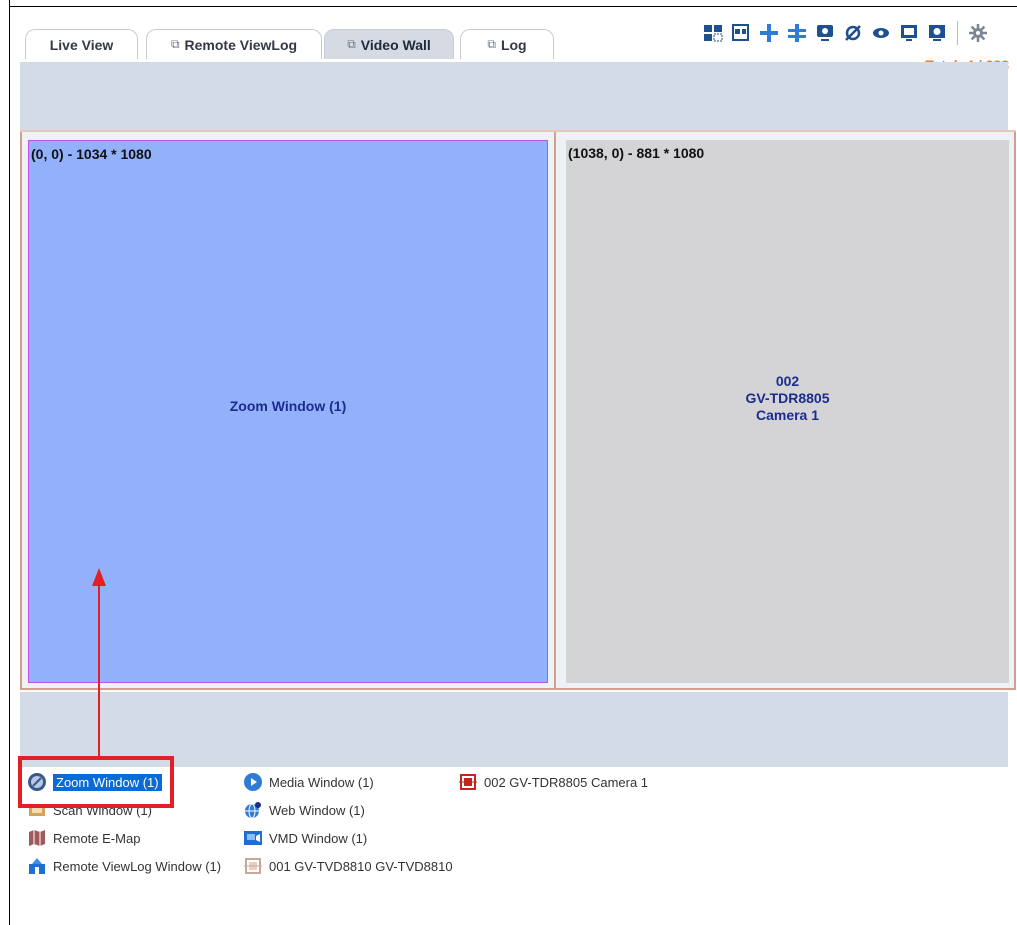  What do you see at coordinates (909, 33) in the screenshot?
I see `single-screen-icon` at bounding box center [909, 33].